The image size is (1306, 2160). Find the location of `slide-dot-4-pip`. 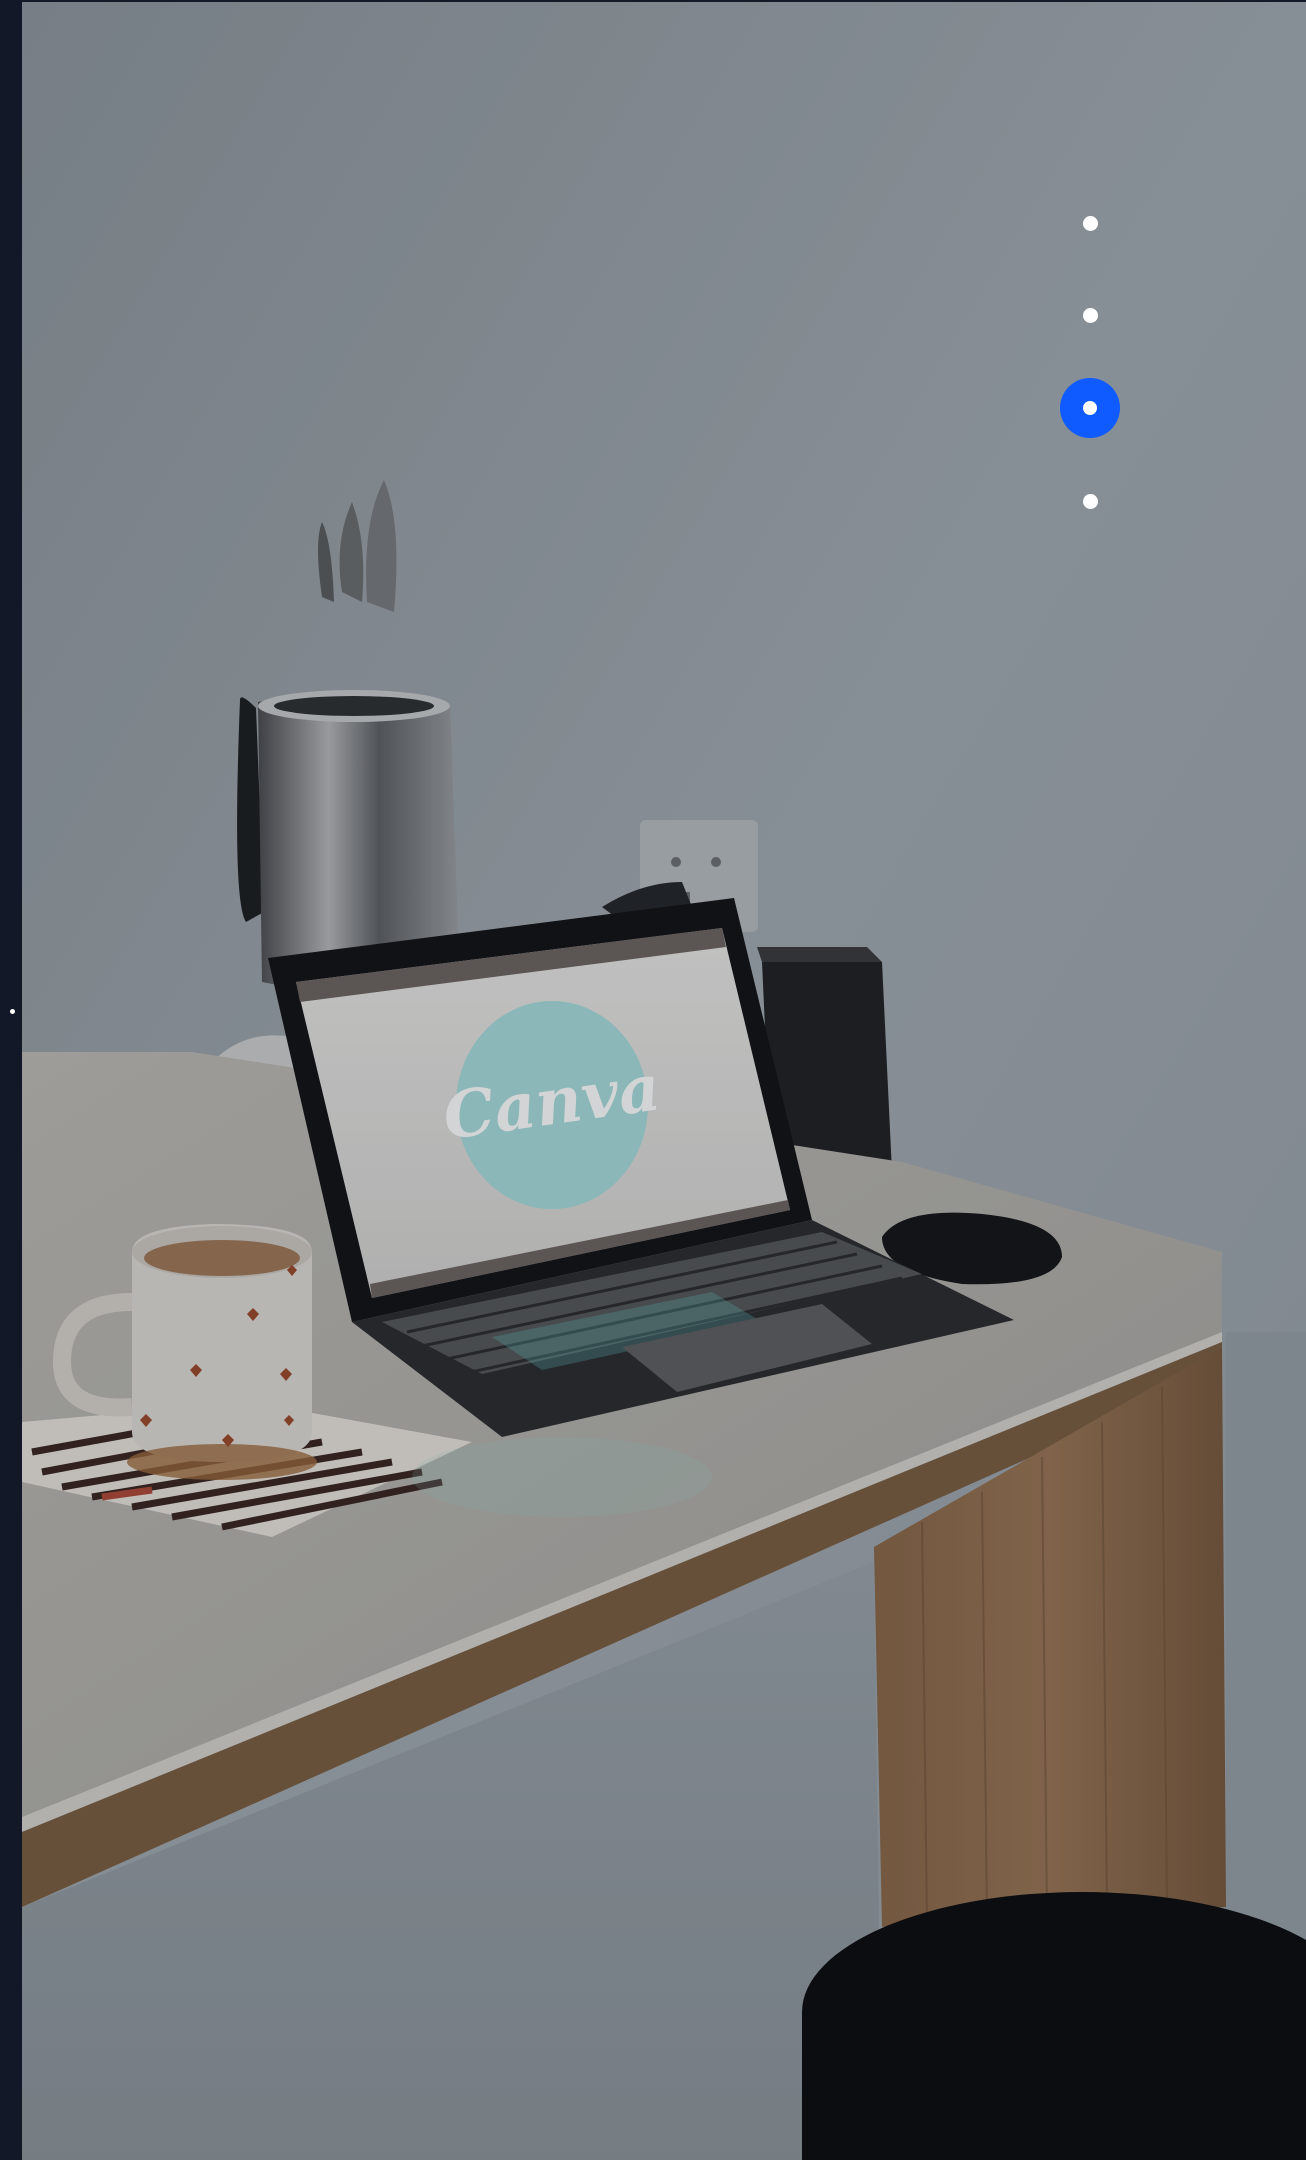

slide-dot-4-pip is located at coordinates (1090, 501).